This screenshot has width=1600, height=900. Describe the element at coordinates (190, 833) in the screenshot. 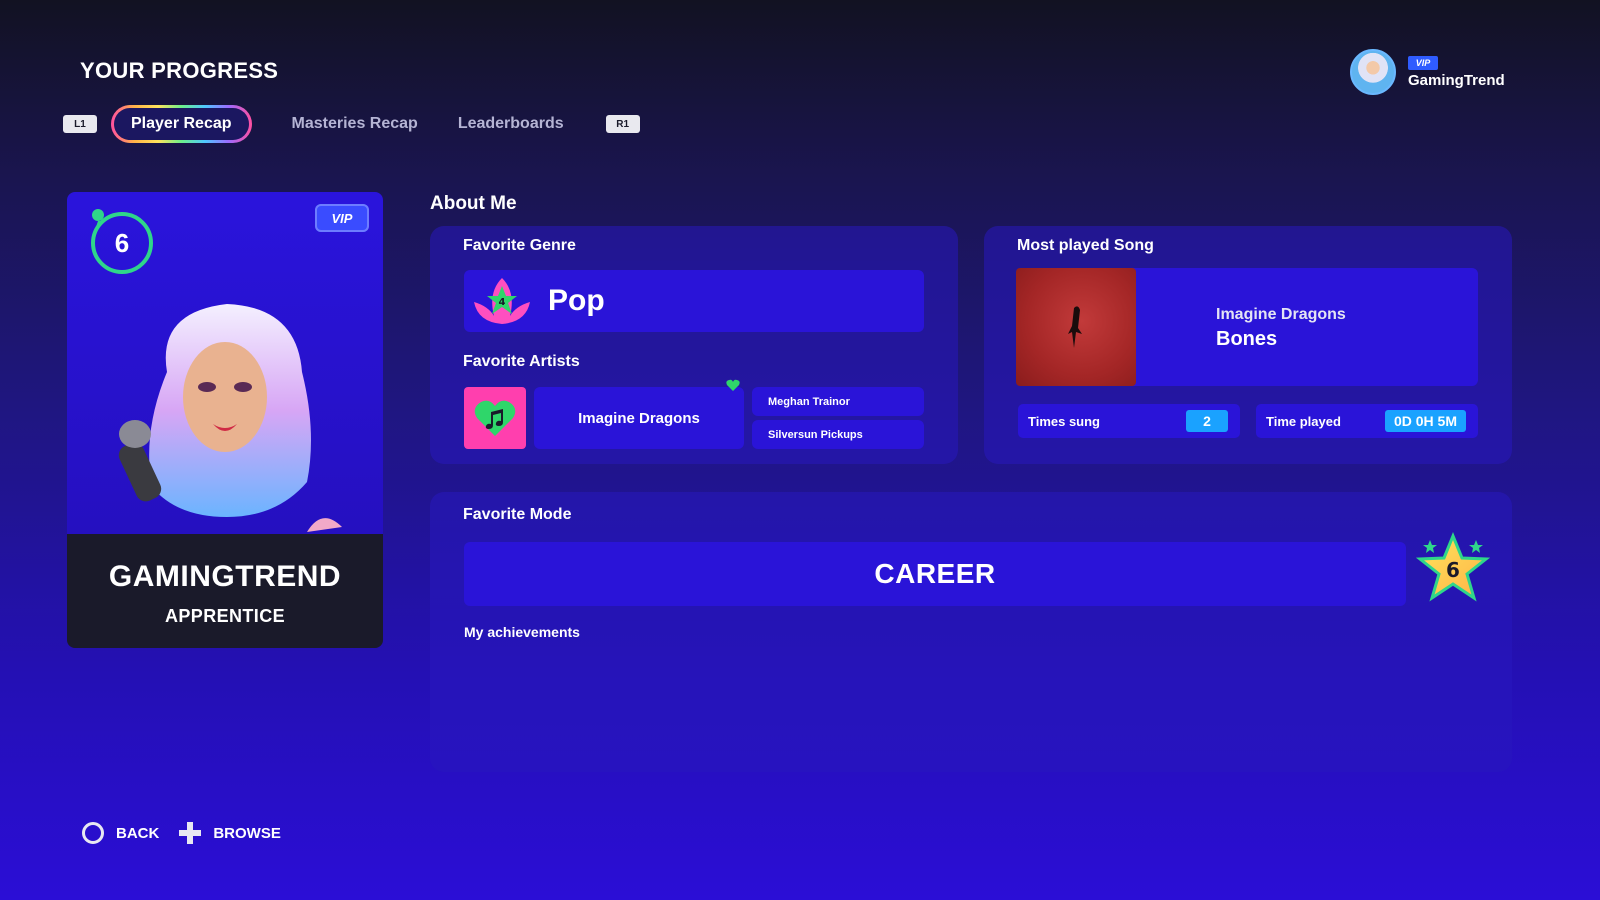

I see `dpad-icon` at that location.